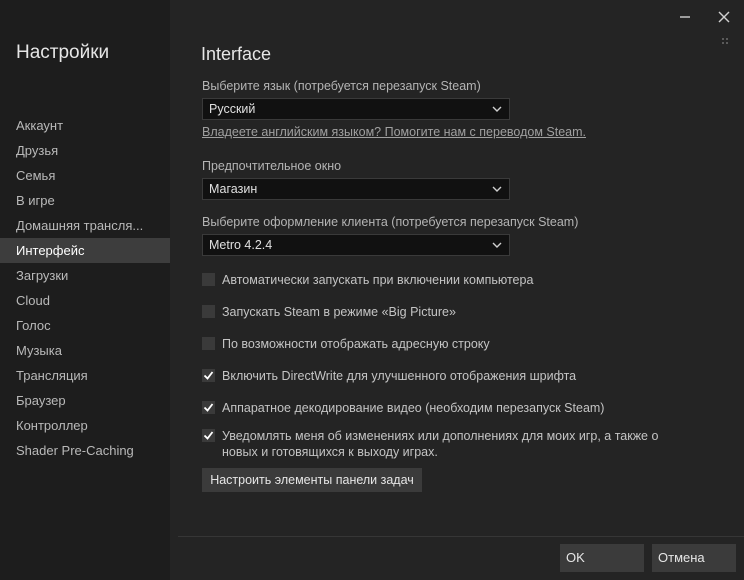  What do you see at coordinates (725, 41) in the screenshot?
I see `resize-grip-icon` at bounding box center [725, 41].